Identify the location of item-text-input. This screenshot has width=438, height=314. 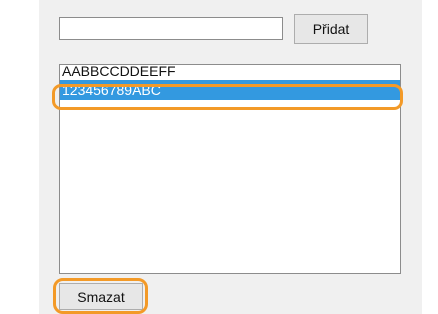
(171, 28).